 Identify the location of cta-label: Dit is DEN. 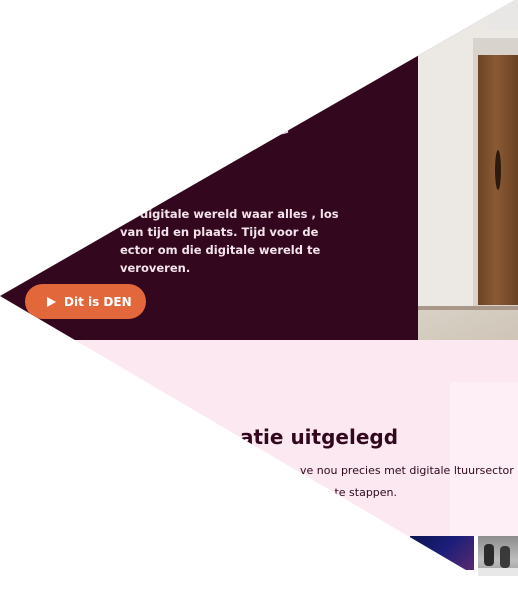
(98, 301).